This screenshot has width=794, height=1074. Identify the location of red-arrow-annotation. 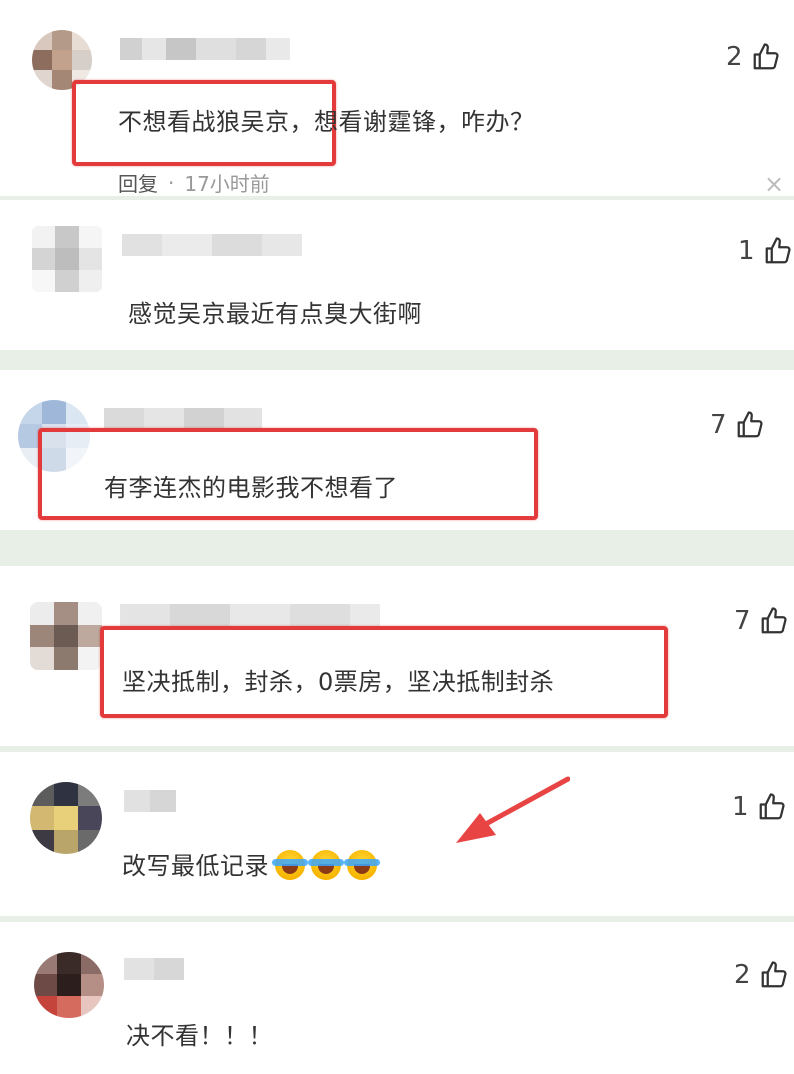
(513, 809).